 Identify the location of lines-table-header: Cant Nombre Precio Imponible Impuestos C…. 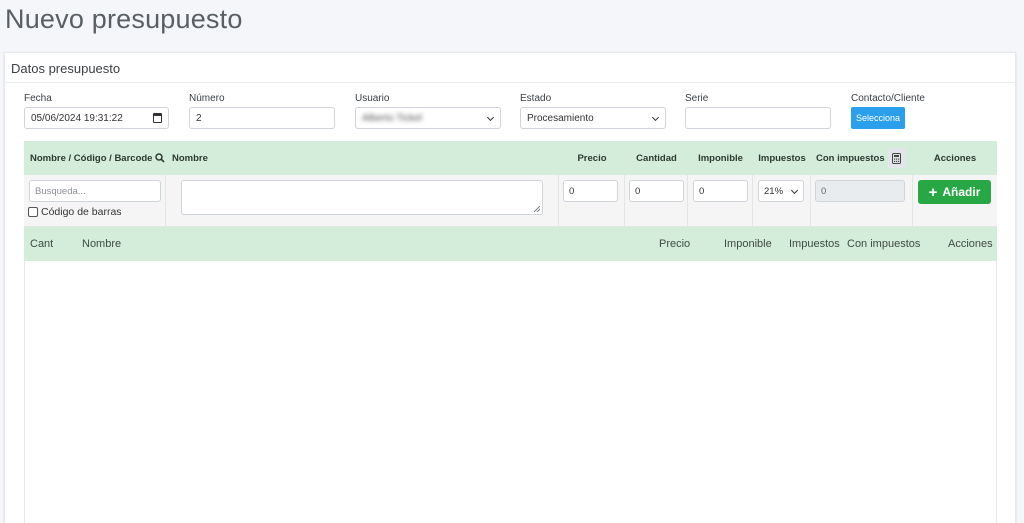
(510, 244).